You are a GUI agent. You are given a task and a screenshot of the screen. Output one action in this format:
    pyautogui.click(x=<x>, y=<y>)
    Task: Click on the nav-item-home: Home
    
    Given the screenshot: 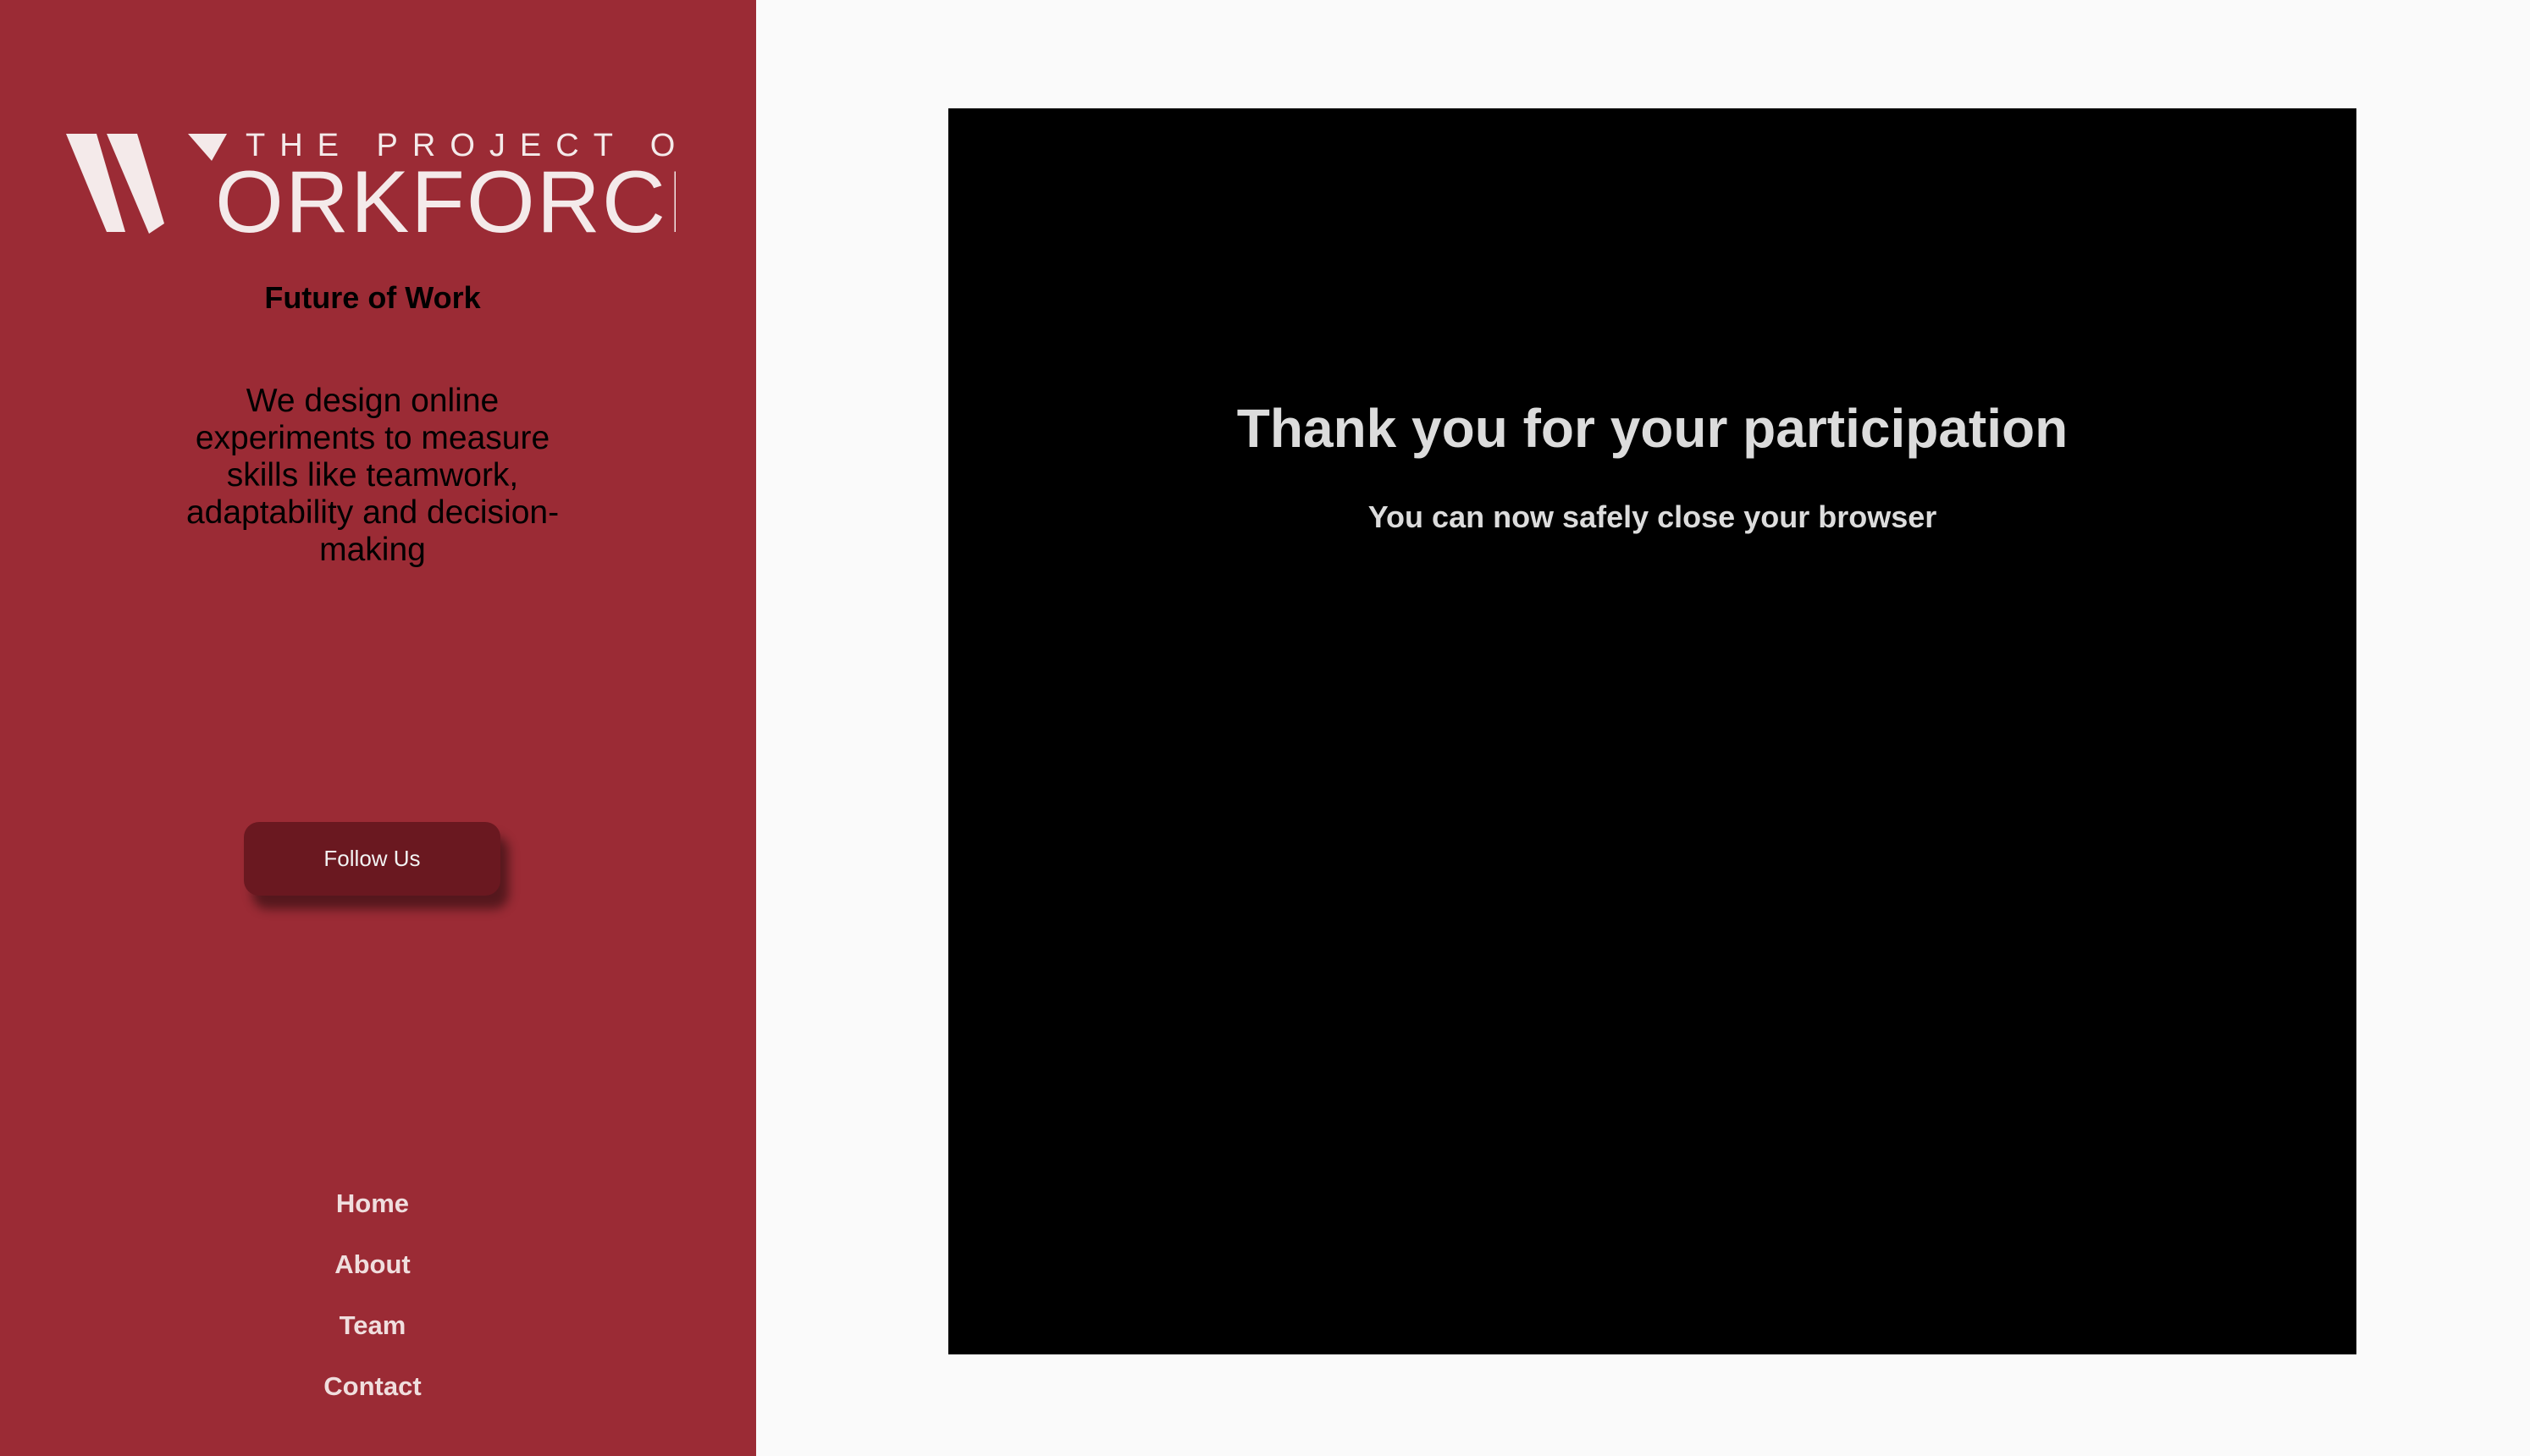 What is the action you would take?
    pyautogui.click(x=372, y=1215)
    